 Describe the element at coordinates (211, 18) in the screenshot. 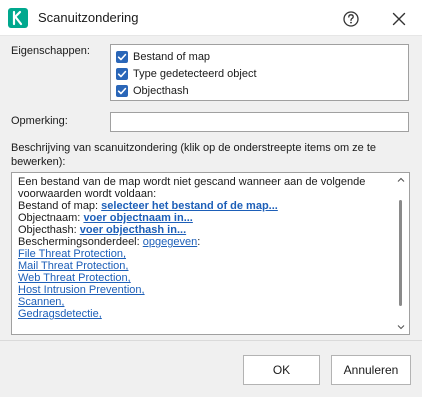

I see `title-bar: Scanuitzondering` at that location.